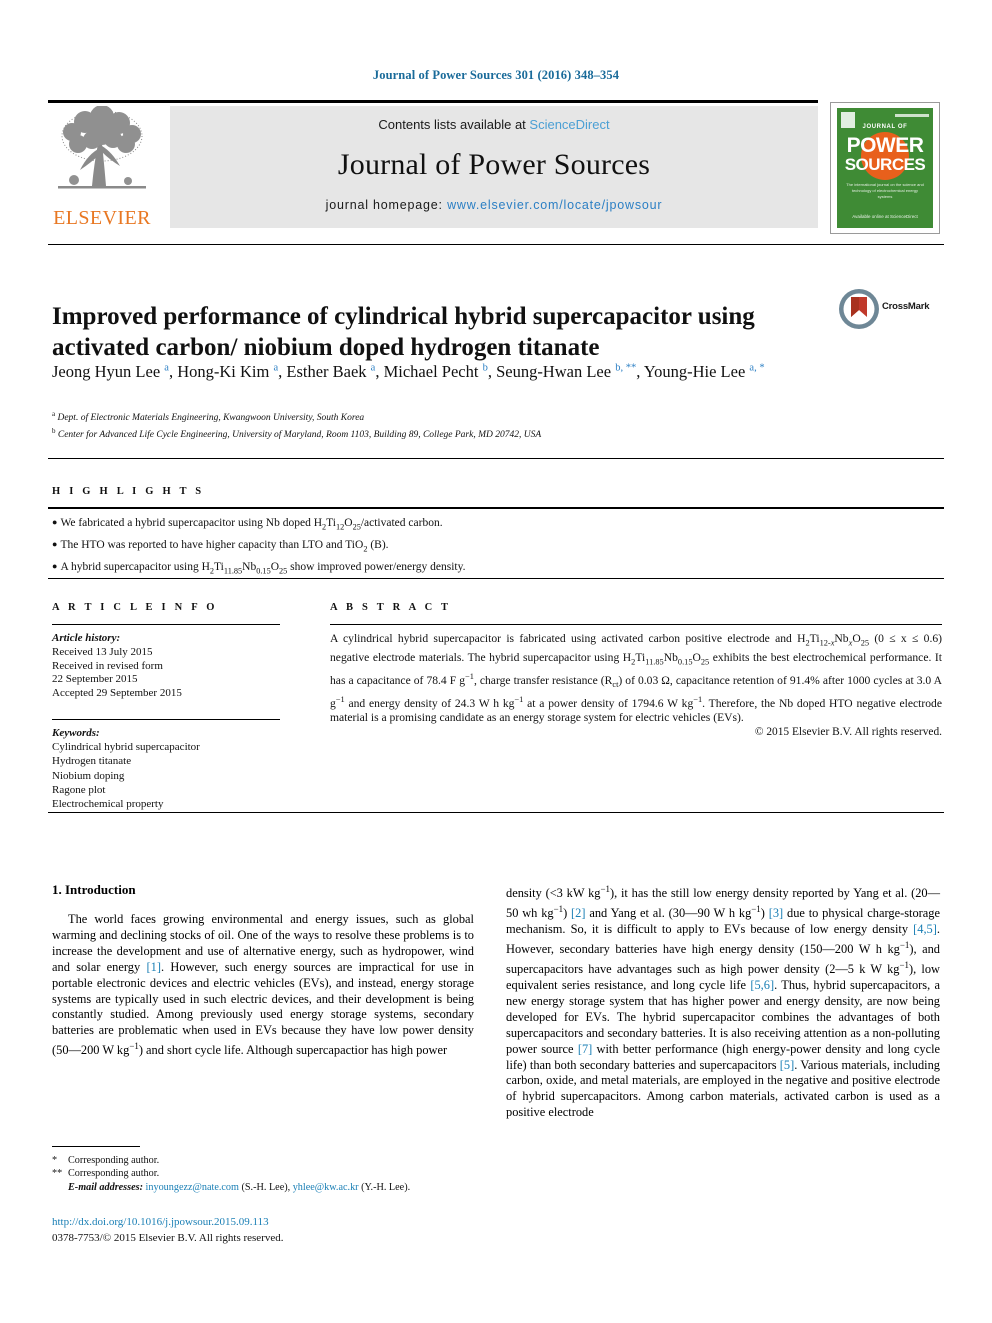 The image size is (992, 1323). What do you see at coordinates (154, 967) in the screenshot?
I see `citation-link: [1]` at bounding box center [154, 967].